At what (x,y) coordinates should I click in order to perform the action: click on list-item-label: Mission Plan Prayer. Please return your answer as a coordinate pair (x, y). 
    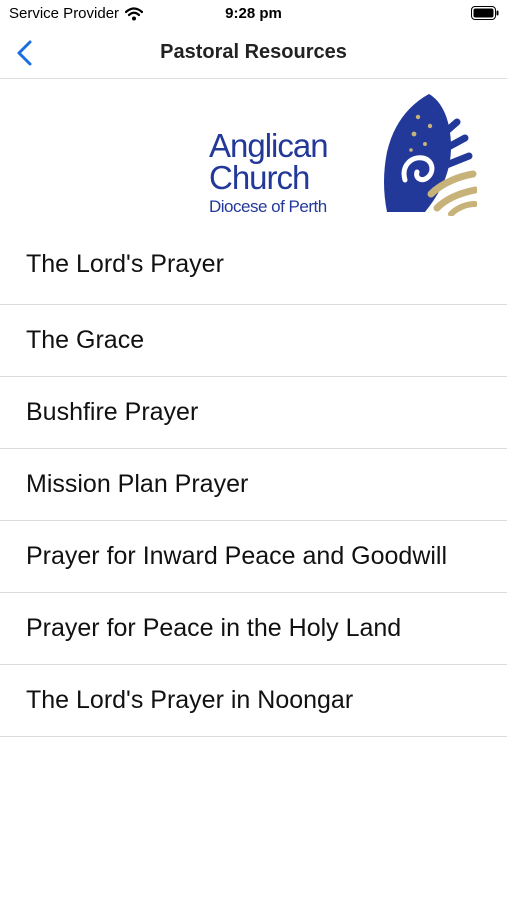
    Looking at the image, I should click on (137, 484).